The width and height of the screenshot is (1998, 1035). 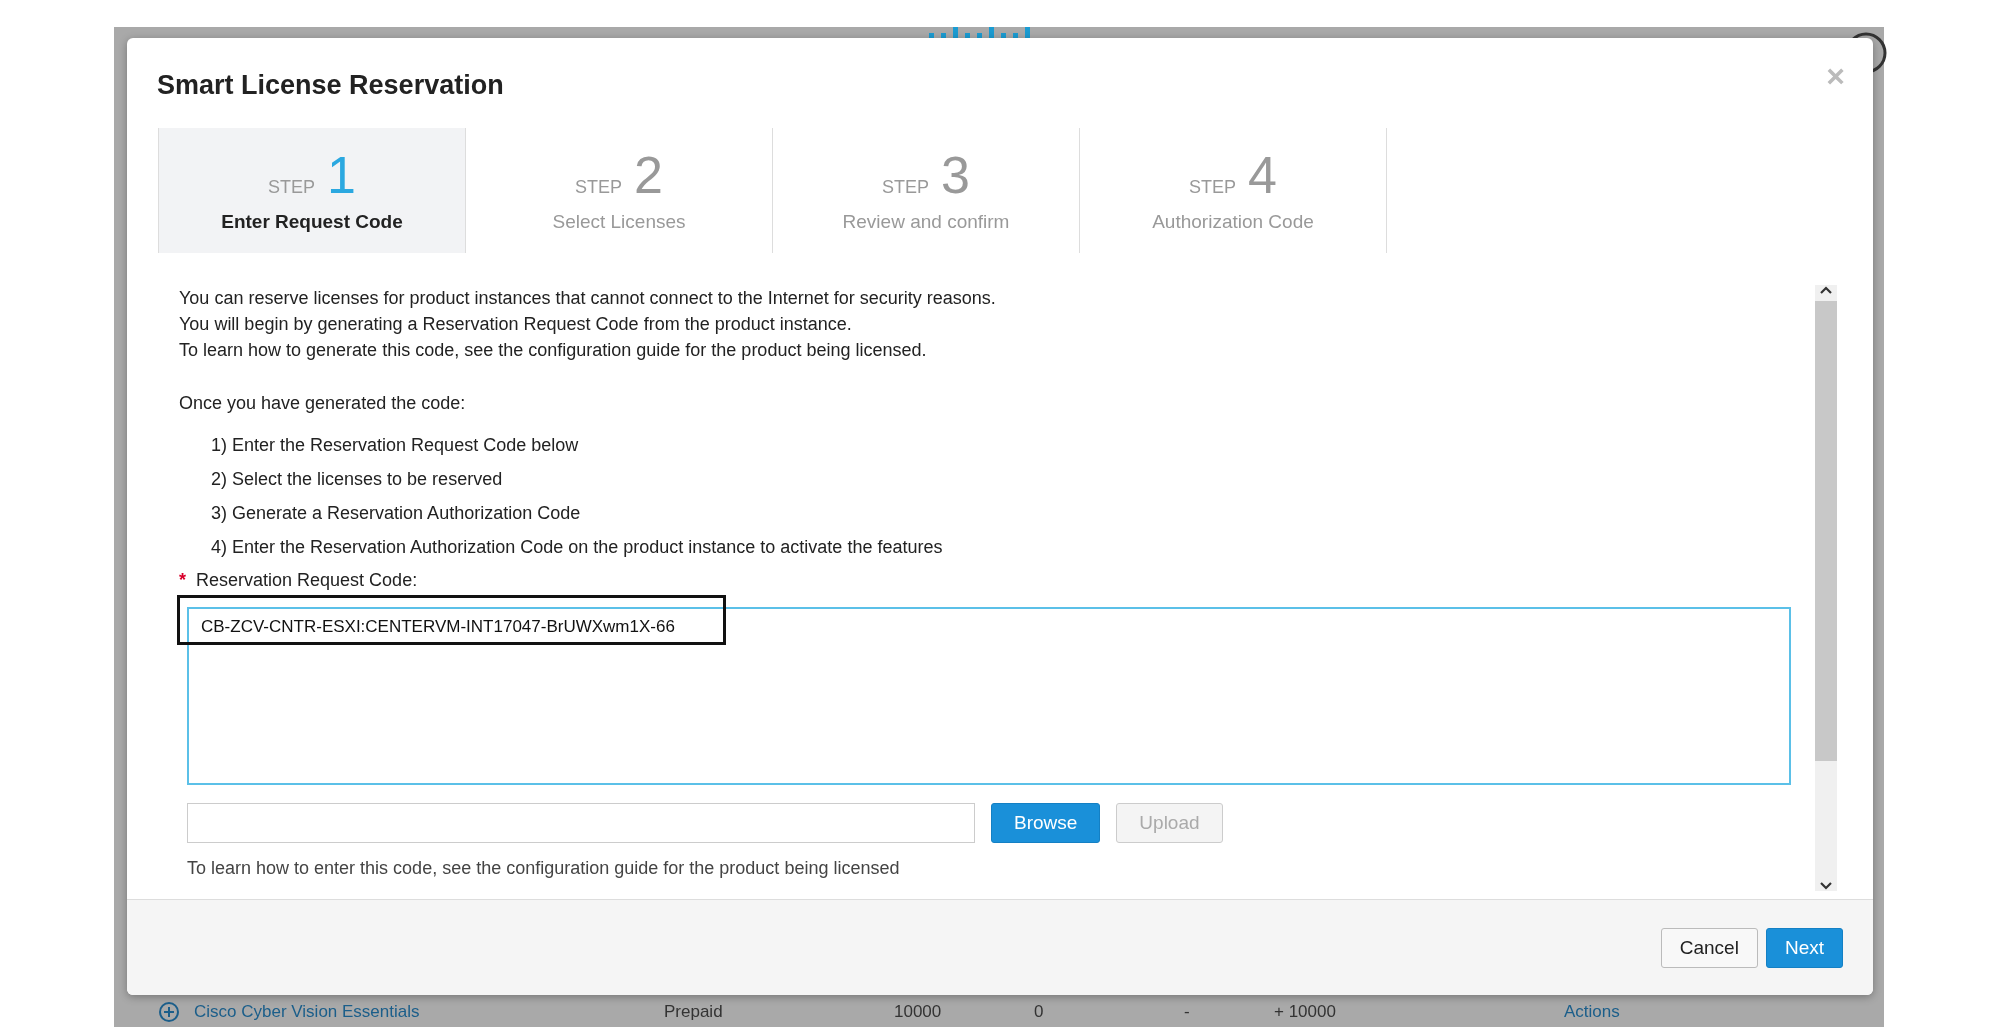 I want to click on intro-text: To learn how to generate this code, see the configuration guide for the product being licensed., so click(x=553, y=350).